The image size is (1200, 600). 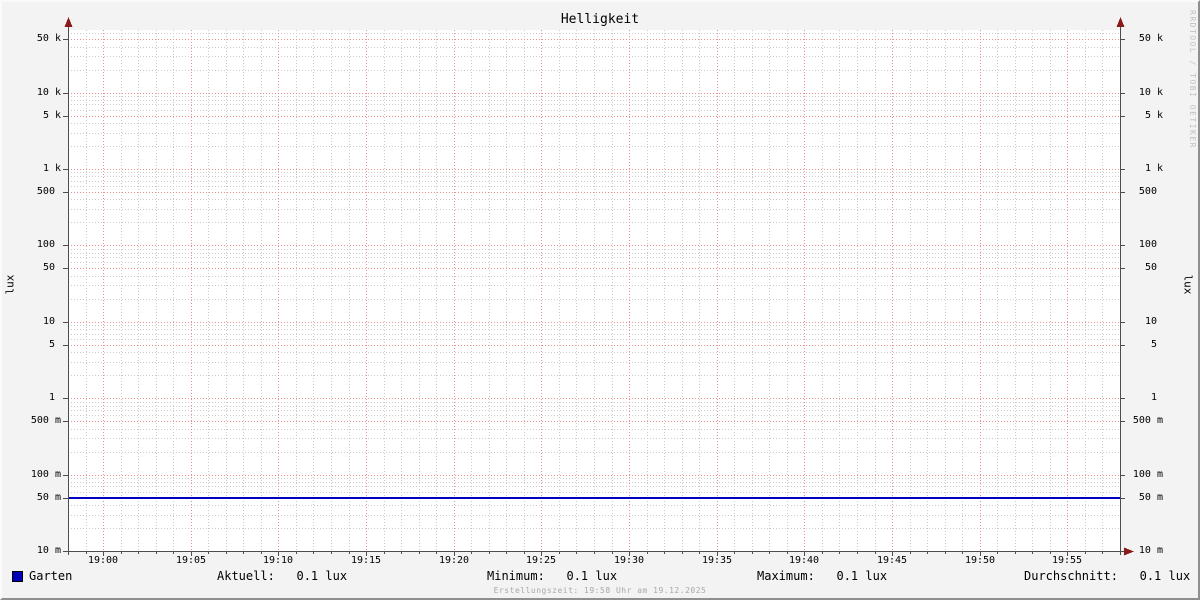 What do you see at coordinates (1150, 550) in the screenshot?
I see `y-axis-label-right: 10 m` at bounding box center [1150, 550].